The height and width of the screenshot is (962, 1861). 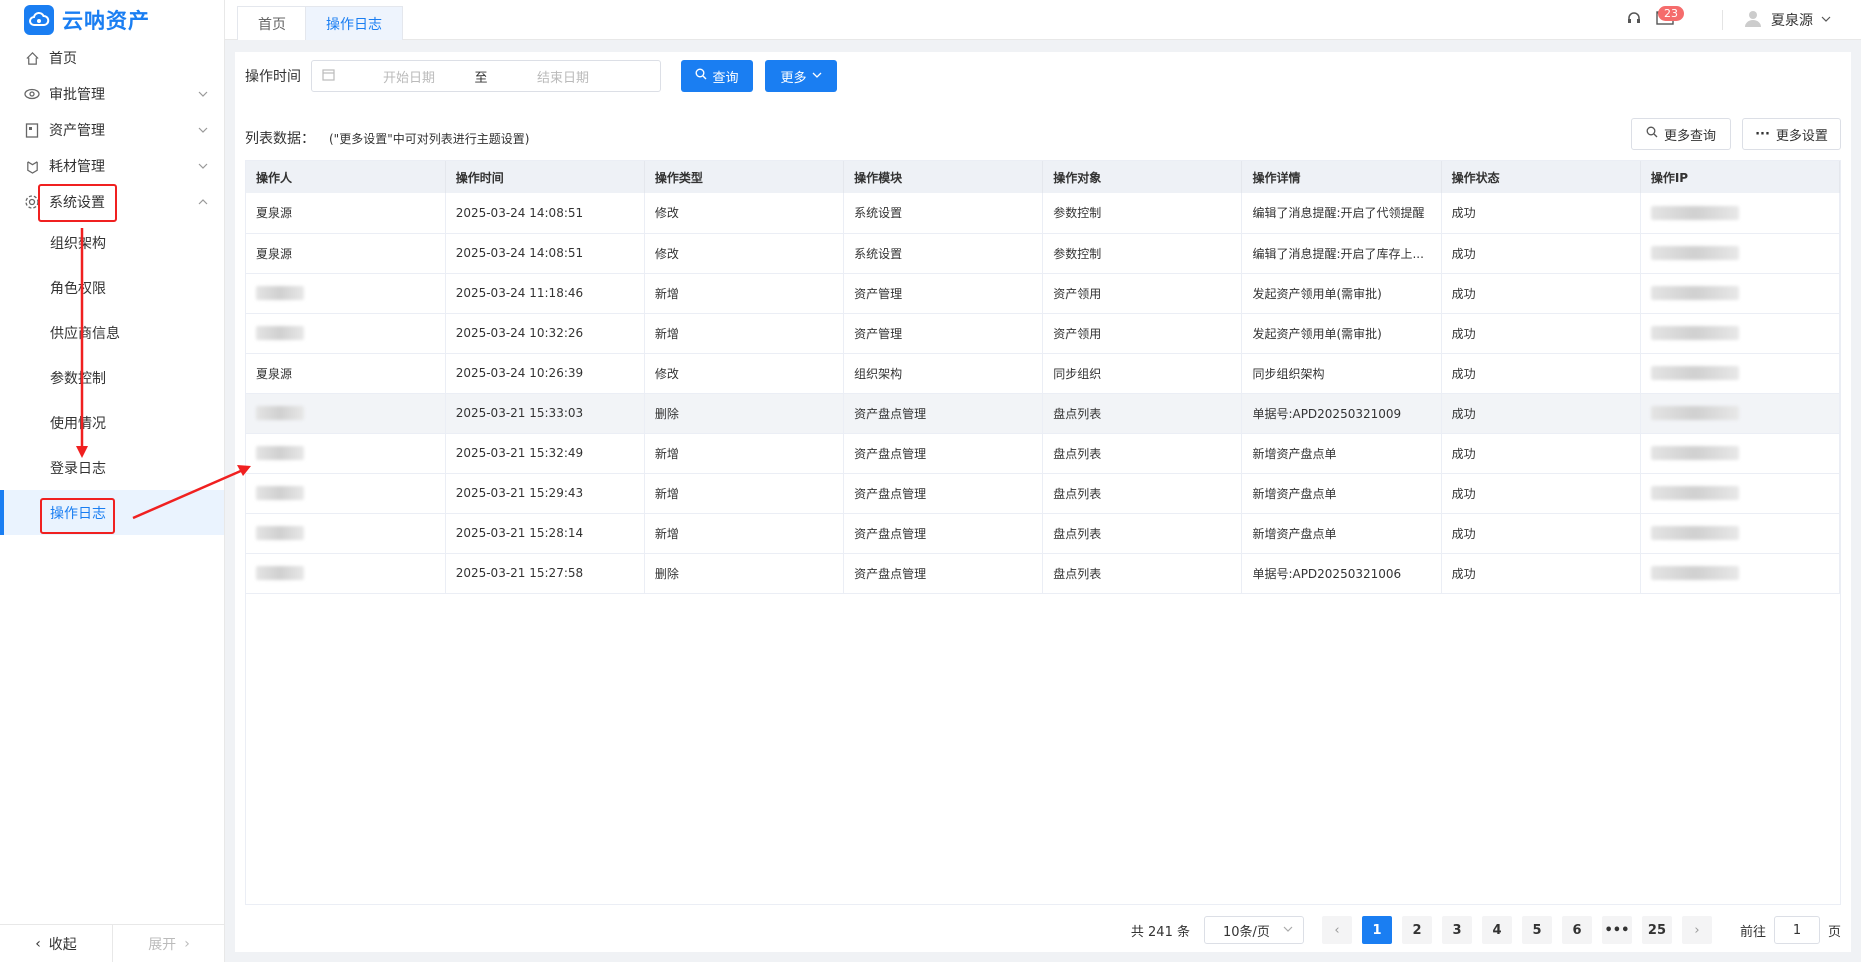 What do you see at coordinates (1656, 930) in the screenshot?
I see `page-button: 25` at bounding box center [1656, 930].